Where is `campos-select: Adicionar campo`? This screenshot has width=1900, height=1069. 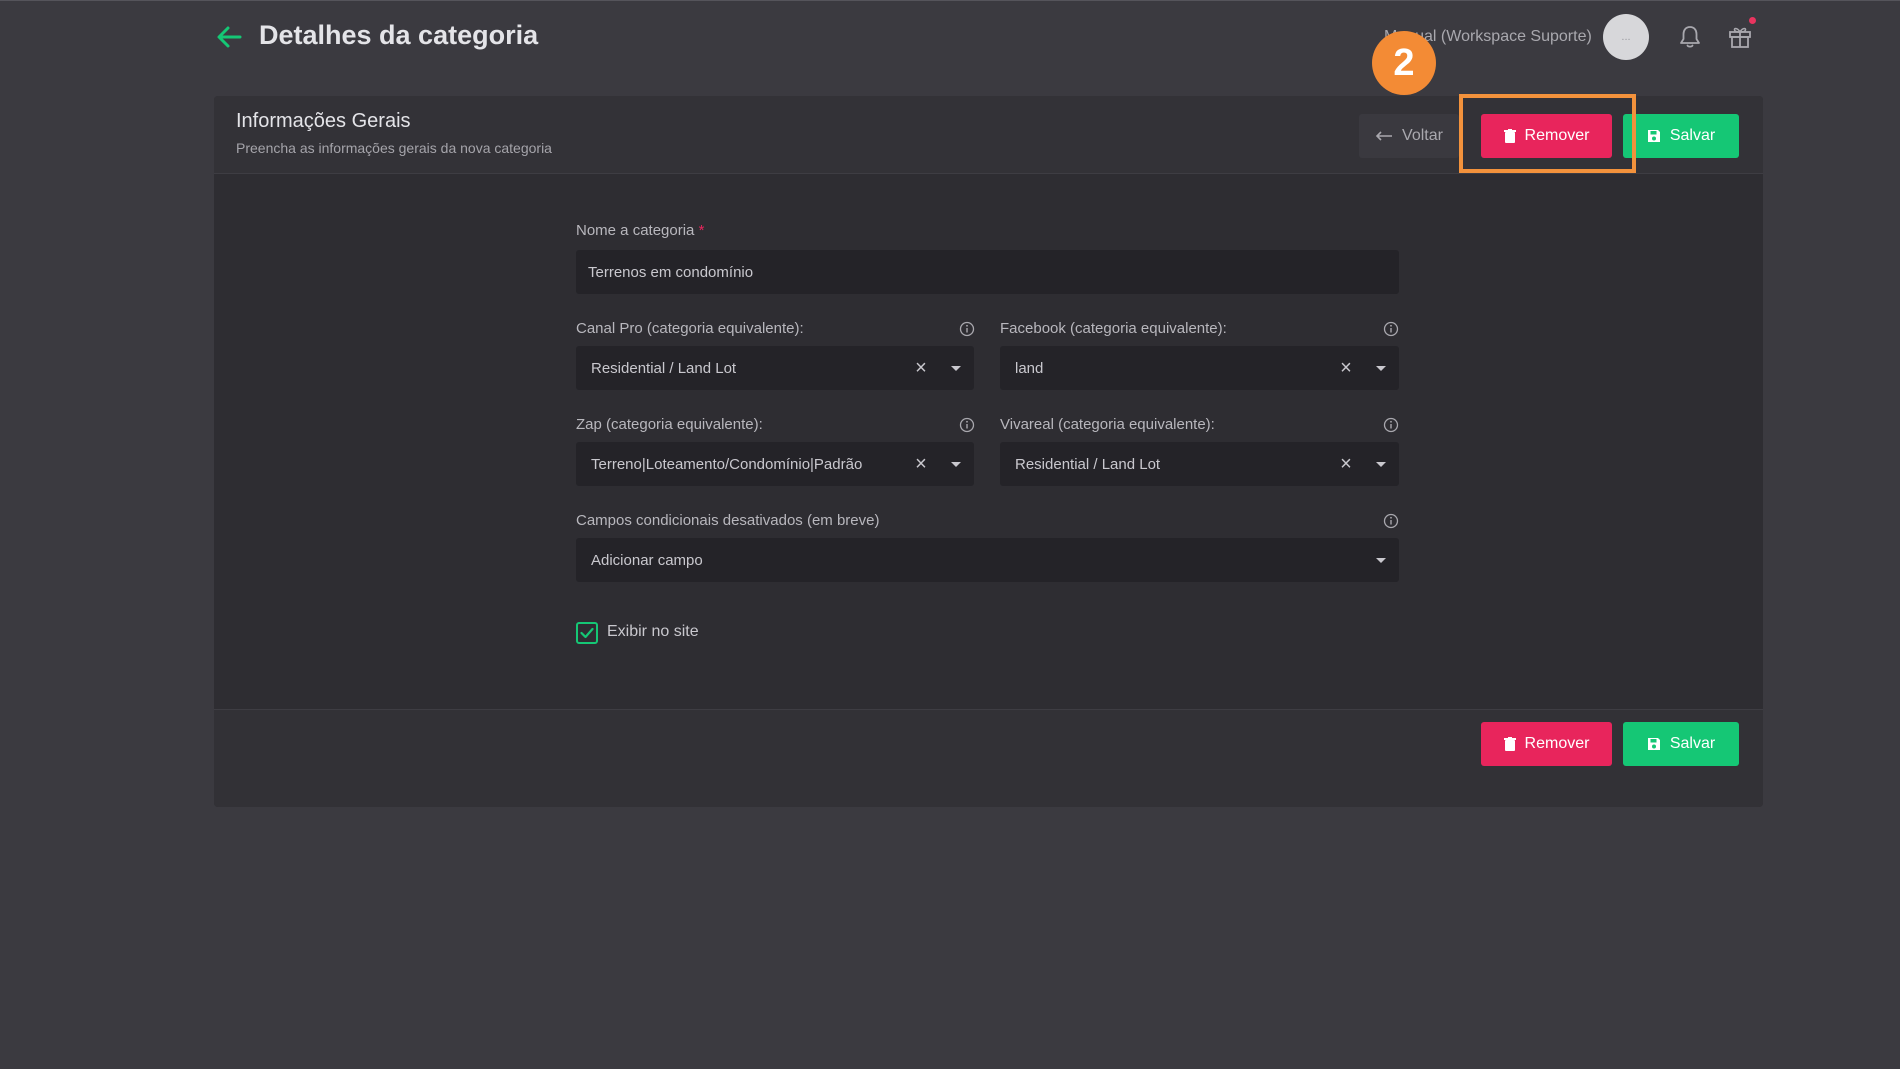
campos-select: Adicionar campo is located at coordinates (987, 560).